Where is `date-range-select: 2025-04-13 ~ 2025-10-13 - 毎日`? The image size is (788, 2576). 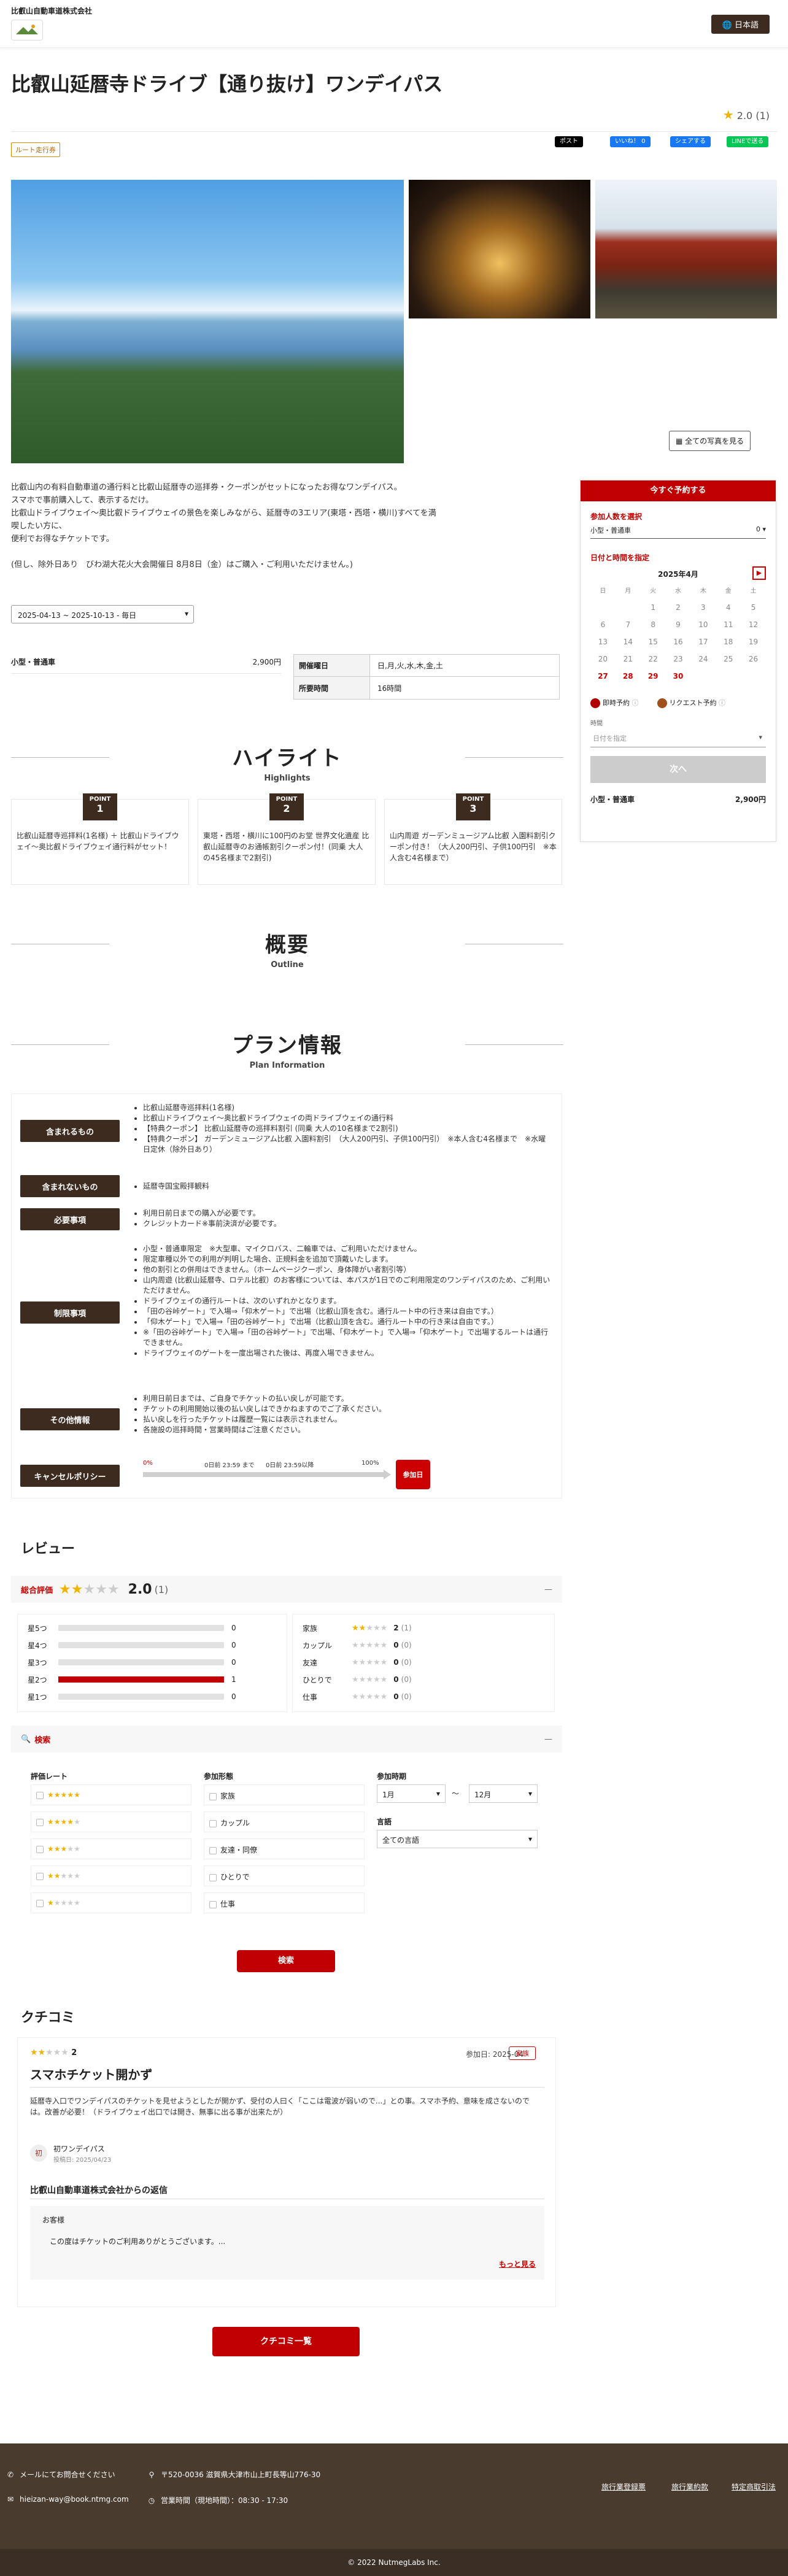 date-range-select: 2025-04-13 ~ 2025-10-13 - 毎日 is located at coordinates (102, 614).